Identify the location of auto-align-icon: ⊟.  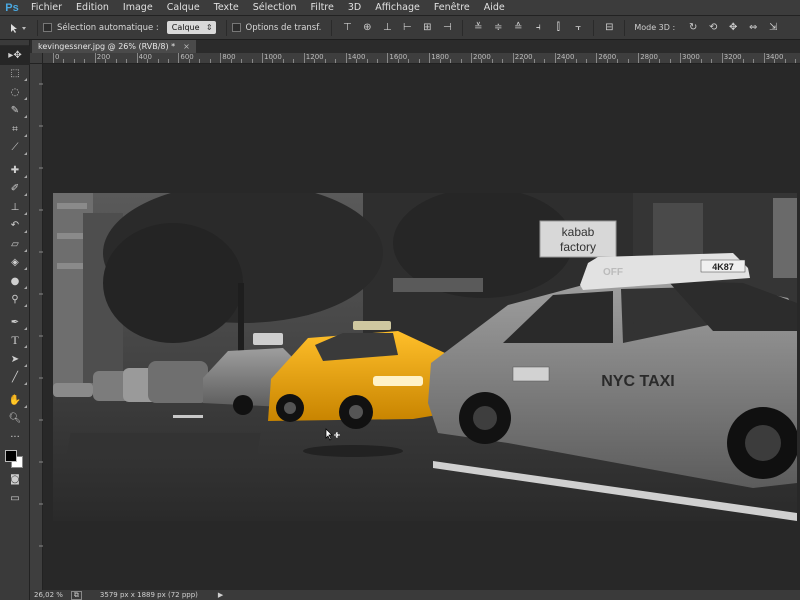
(609, 28).